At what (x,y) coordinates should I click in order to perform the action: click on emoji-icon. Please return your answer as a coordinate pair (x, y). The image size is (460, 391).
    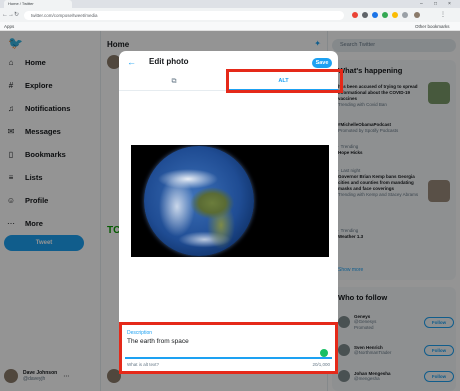
    Looking at the image, I should click on (324, 353).